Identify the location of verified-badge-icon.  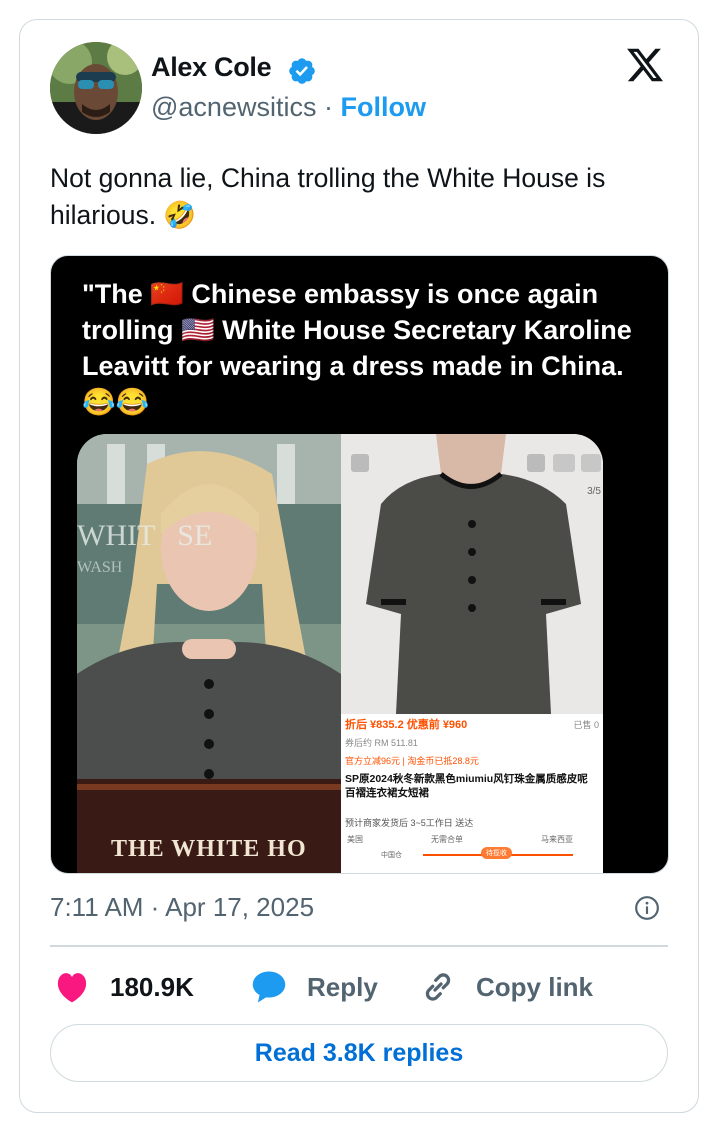
(302, 71).